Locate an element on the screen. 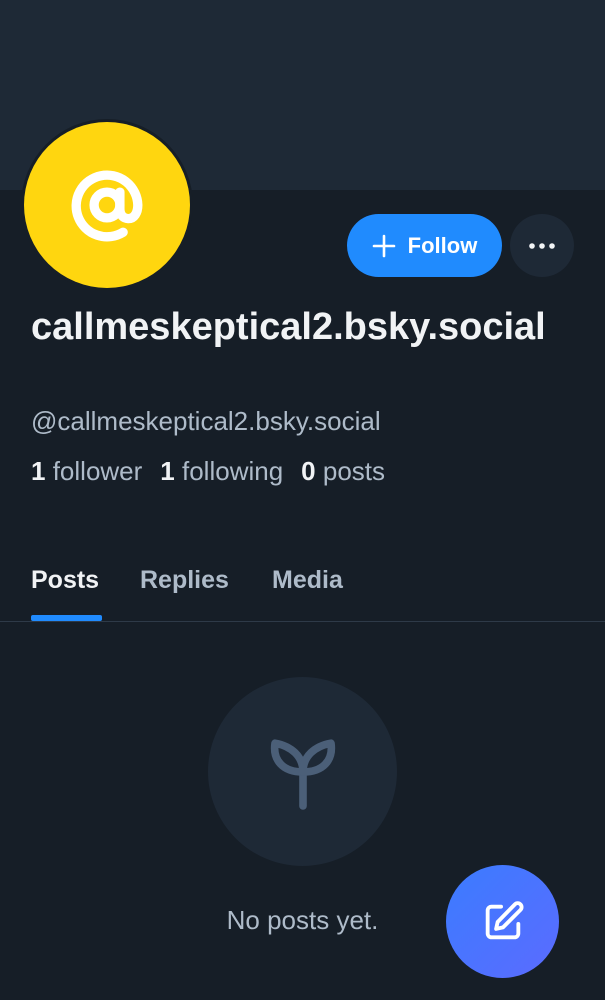  at-sign-icon is located at coordinates (107, 206).